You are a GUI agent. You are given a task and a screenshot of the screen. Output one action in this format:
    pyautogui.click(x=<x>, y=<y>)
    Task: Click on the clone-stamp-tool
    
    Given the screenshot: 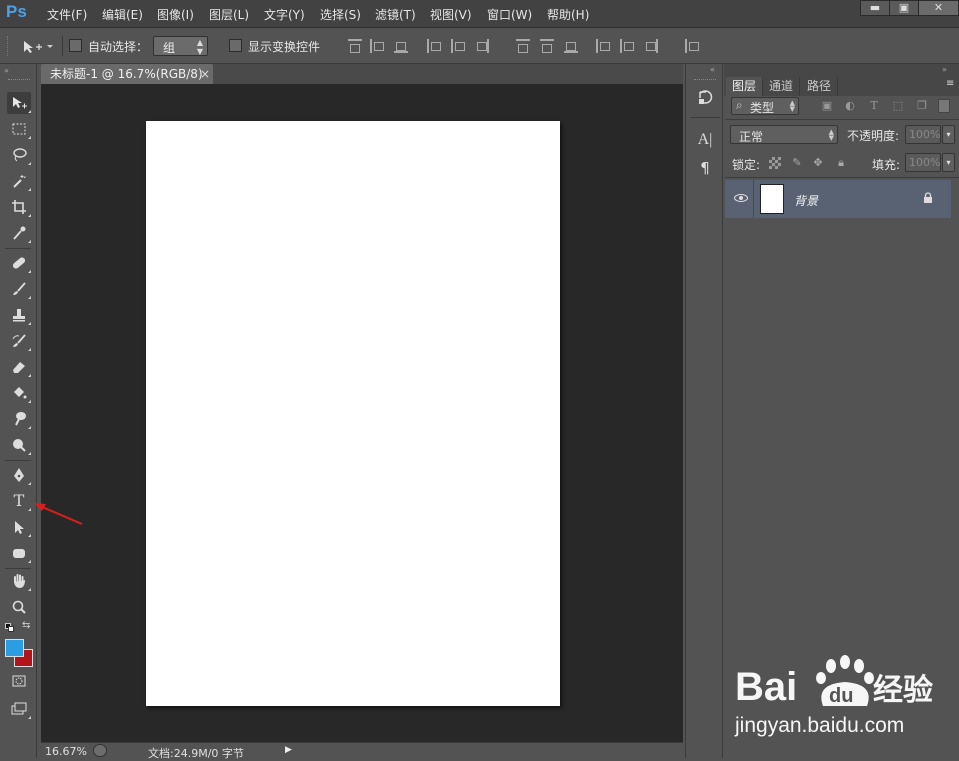 What is the action you would take?
    pyautogui.click(x=19, y=315)
    